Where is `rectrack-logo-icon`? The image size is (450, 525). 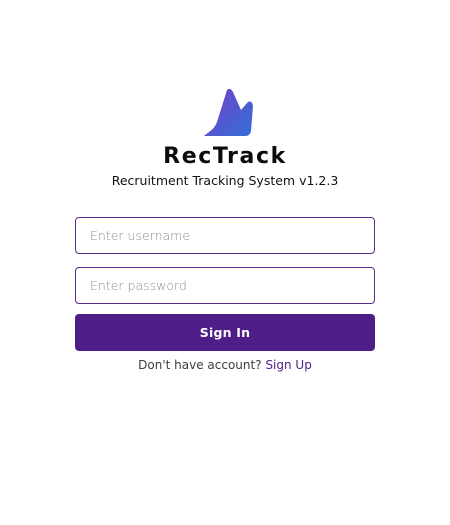 rectrack-logo-icon is located at coordinates (228, 112).